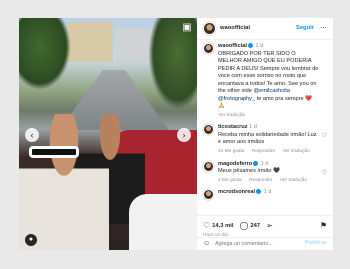 The width and height of the screenshot is (350, 269). What do you see at coordinates (259, 46) in the screenshot?
I see `caption-time: 1 d` at bounding box center [259, 46].